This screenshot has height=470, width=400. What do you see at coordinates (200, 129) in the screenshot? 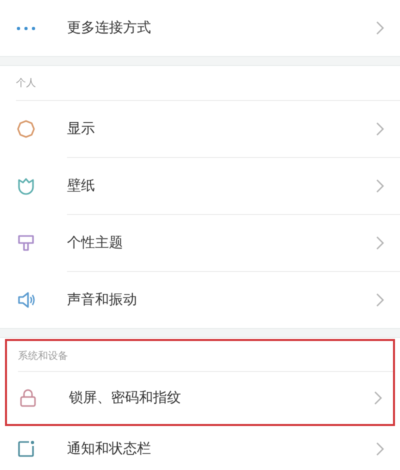
I see `settings-row: 显示` at bounding box center [200, 129].